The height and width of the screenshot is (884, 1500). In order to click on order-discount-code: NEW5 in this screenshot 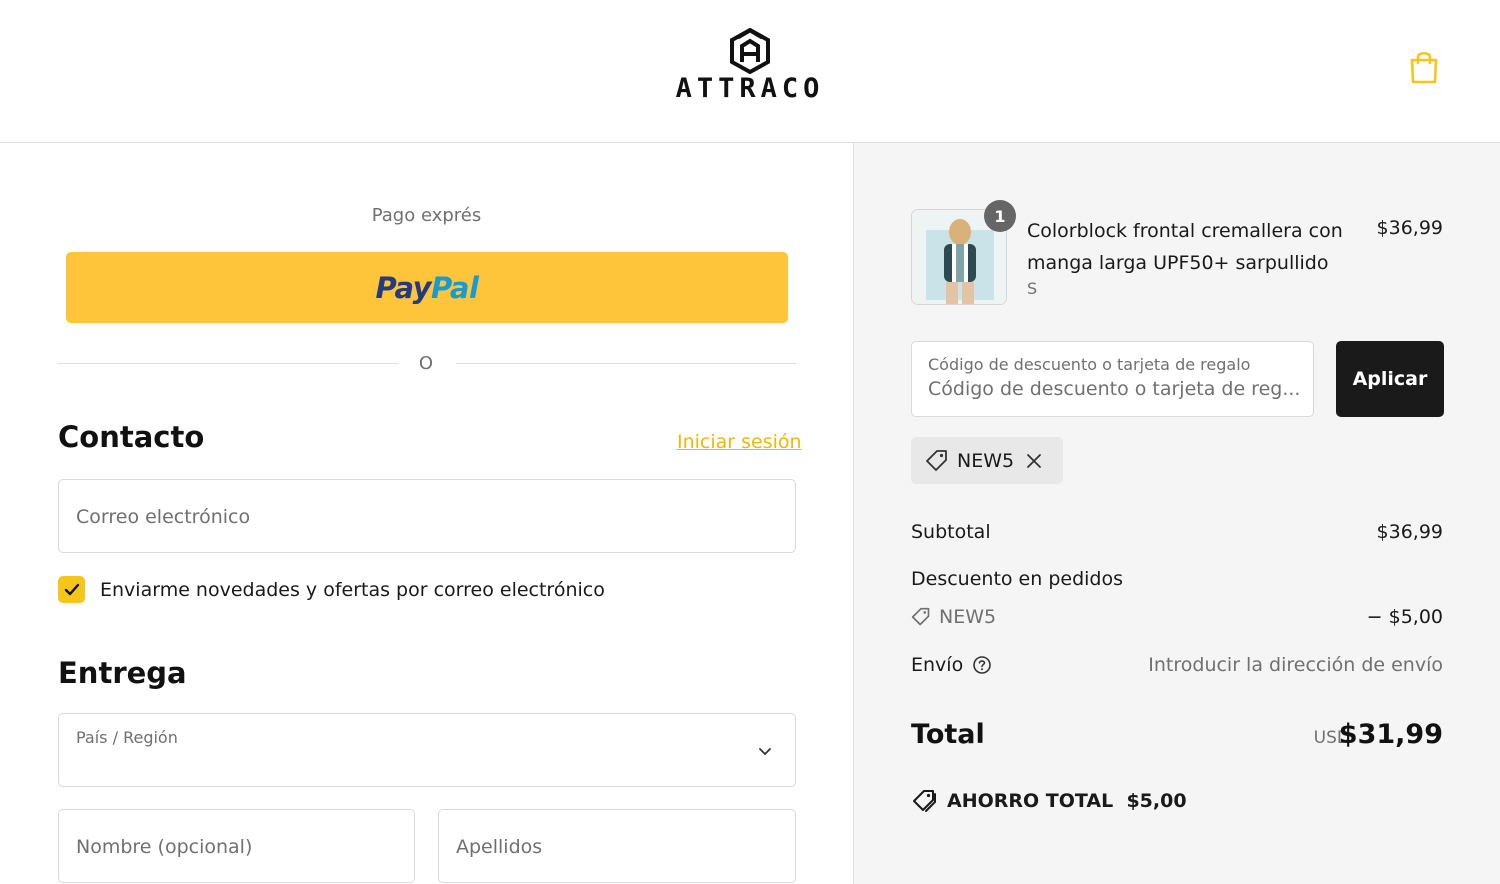, I will do `click(953, 617)`.